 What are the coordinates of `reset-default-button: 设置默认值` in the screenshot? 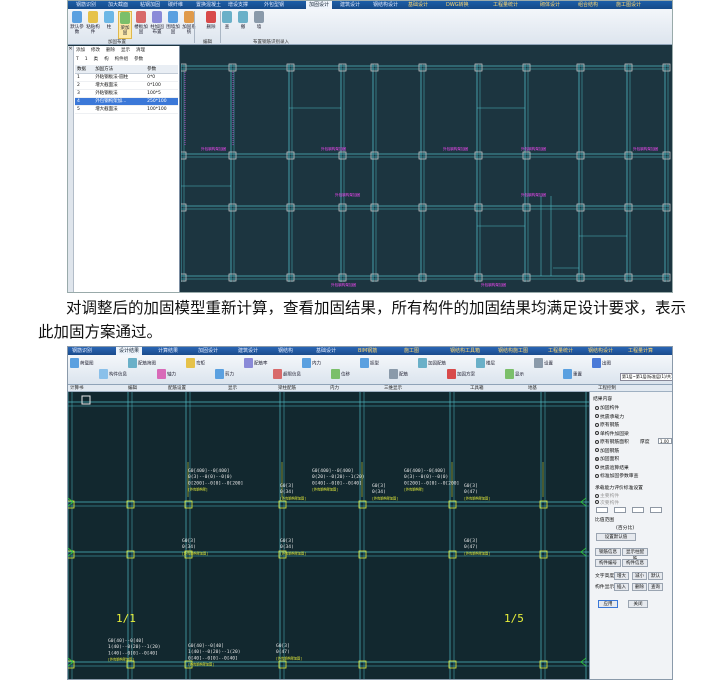 It's located at (616, 537).